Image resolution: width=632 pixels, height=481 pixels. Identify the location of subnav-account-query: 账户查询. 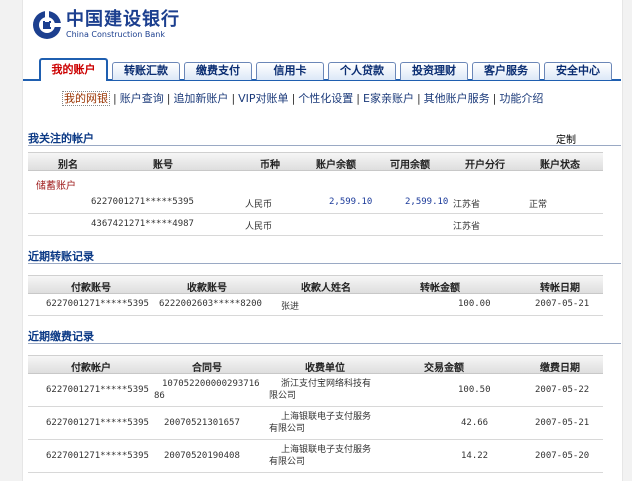
(142, 98).